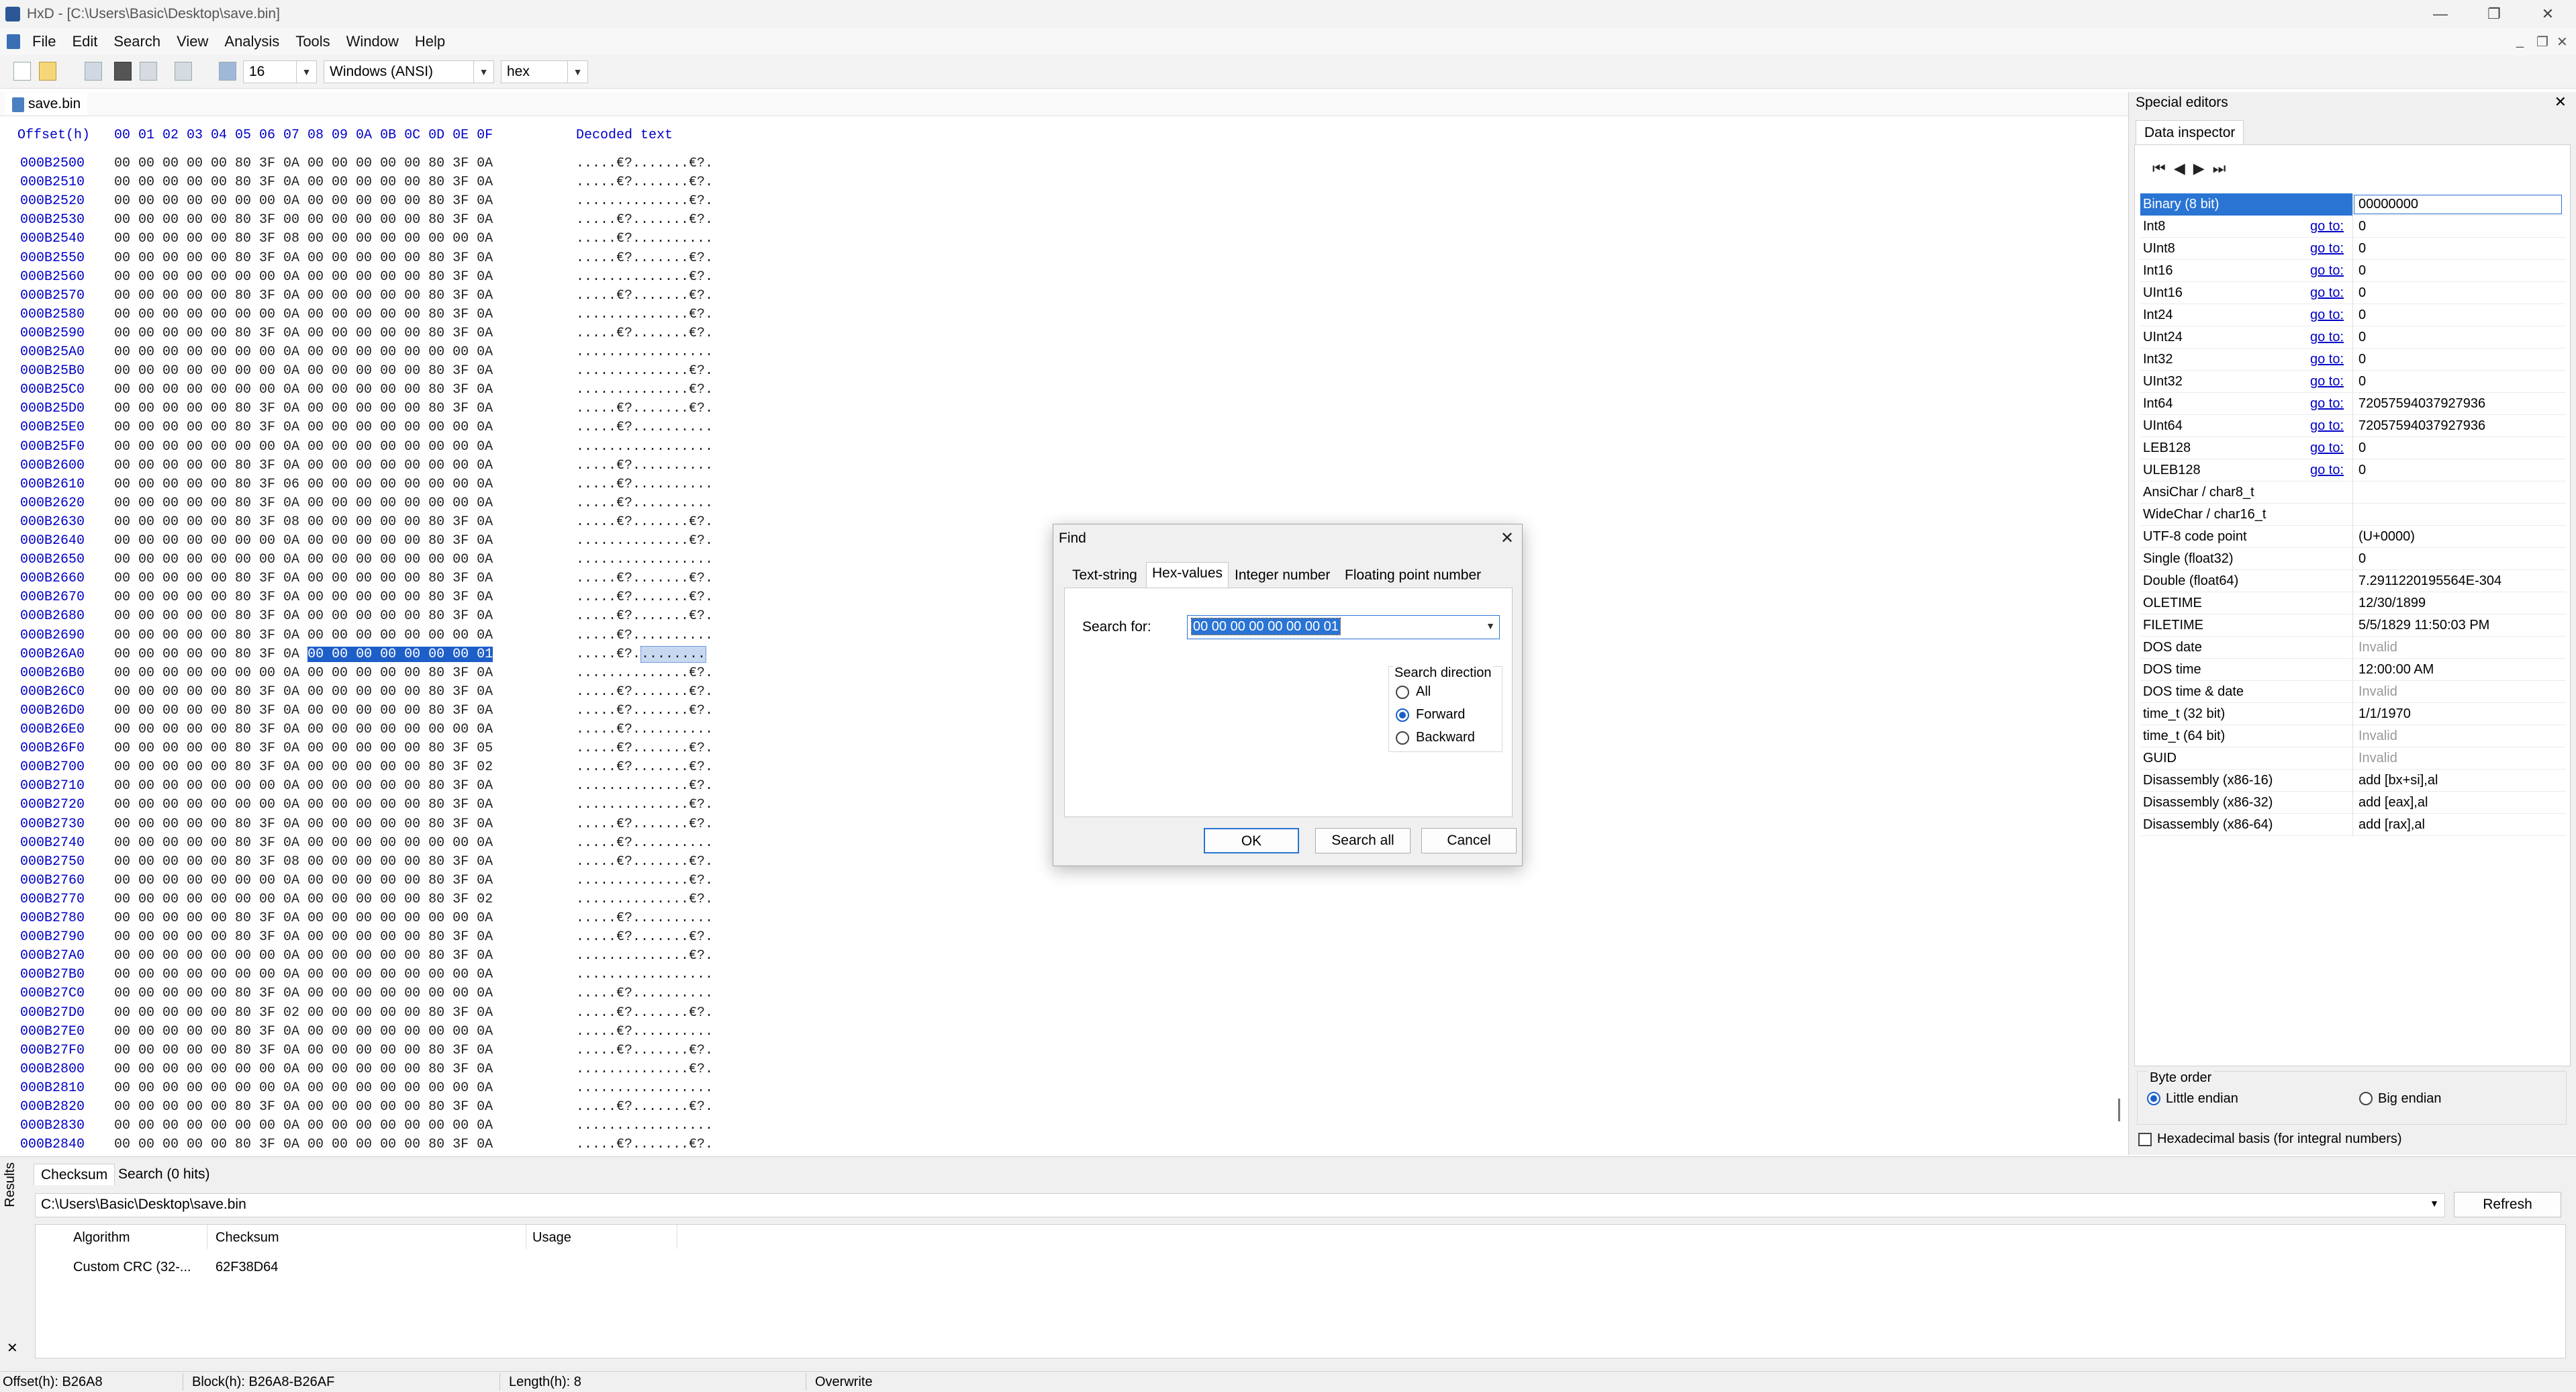  What do you see at coordinates (22, 71) in the screenshot?
I see `new-file-icon` at bounding box center [22, 71].